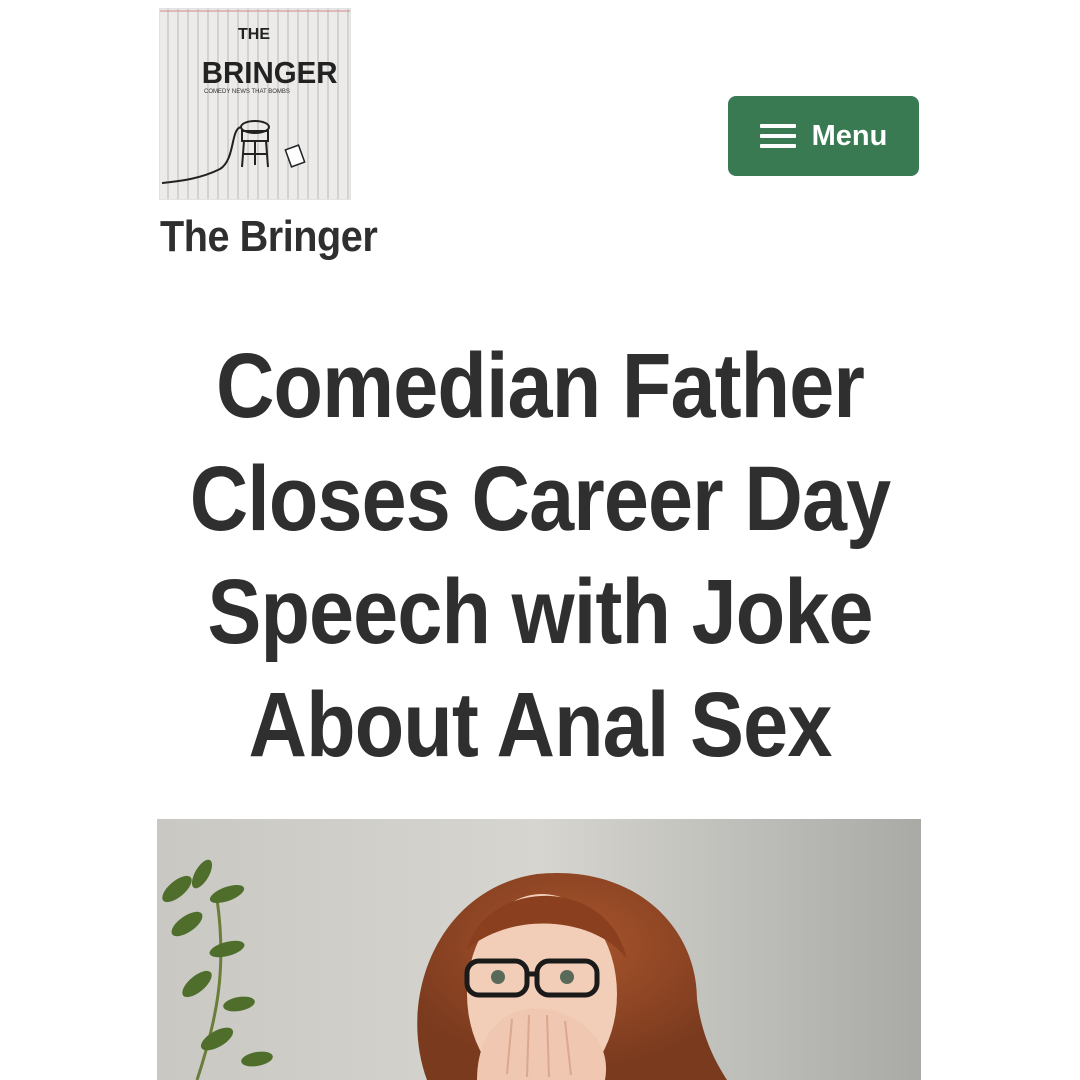  I want to click on logo-illustration: THE BRINGER COMEDY NEWS THAT BOMBS, so click(255, 104).